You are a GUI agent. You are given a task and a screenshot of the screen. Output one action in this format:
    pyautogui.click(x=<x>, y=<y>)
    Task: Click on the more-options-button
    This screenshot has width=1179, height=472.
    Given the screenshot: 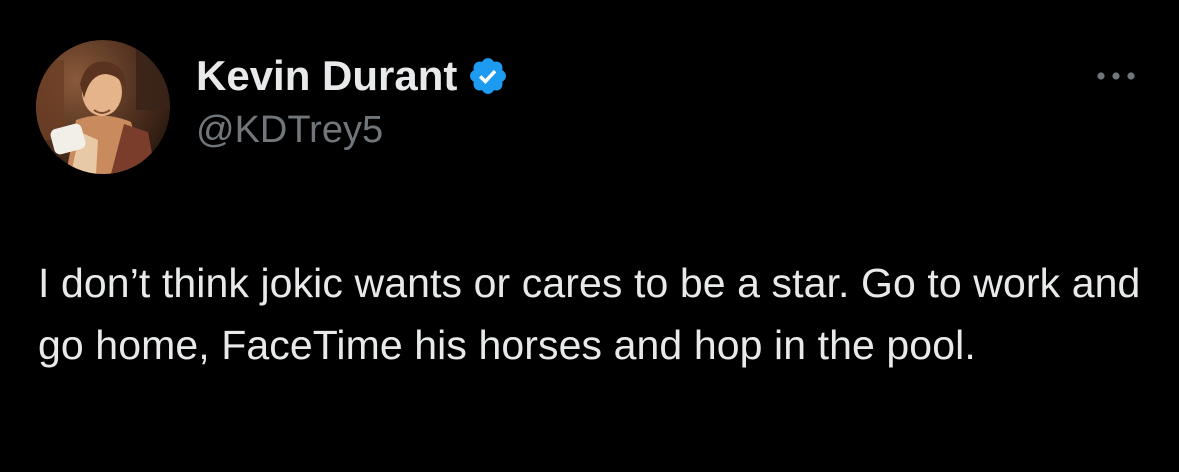 What is the action you would take?
    pyautogui.click(x=1116, y=76)
    